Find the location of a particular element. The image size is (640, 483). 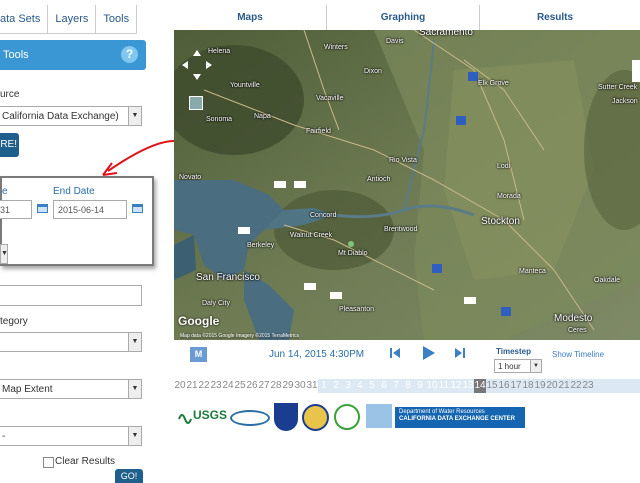

type-select: - ▼ is located at coordinates (71, 436).